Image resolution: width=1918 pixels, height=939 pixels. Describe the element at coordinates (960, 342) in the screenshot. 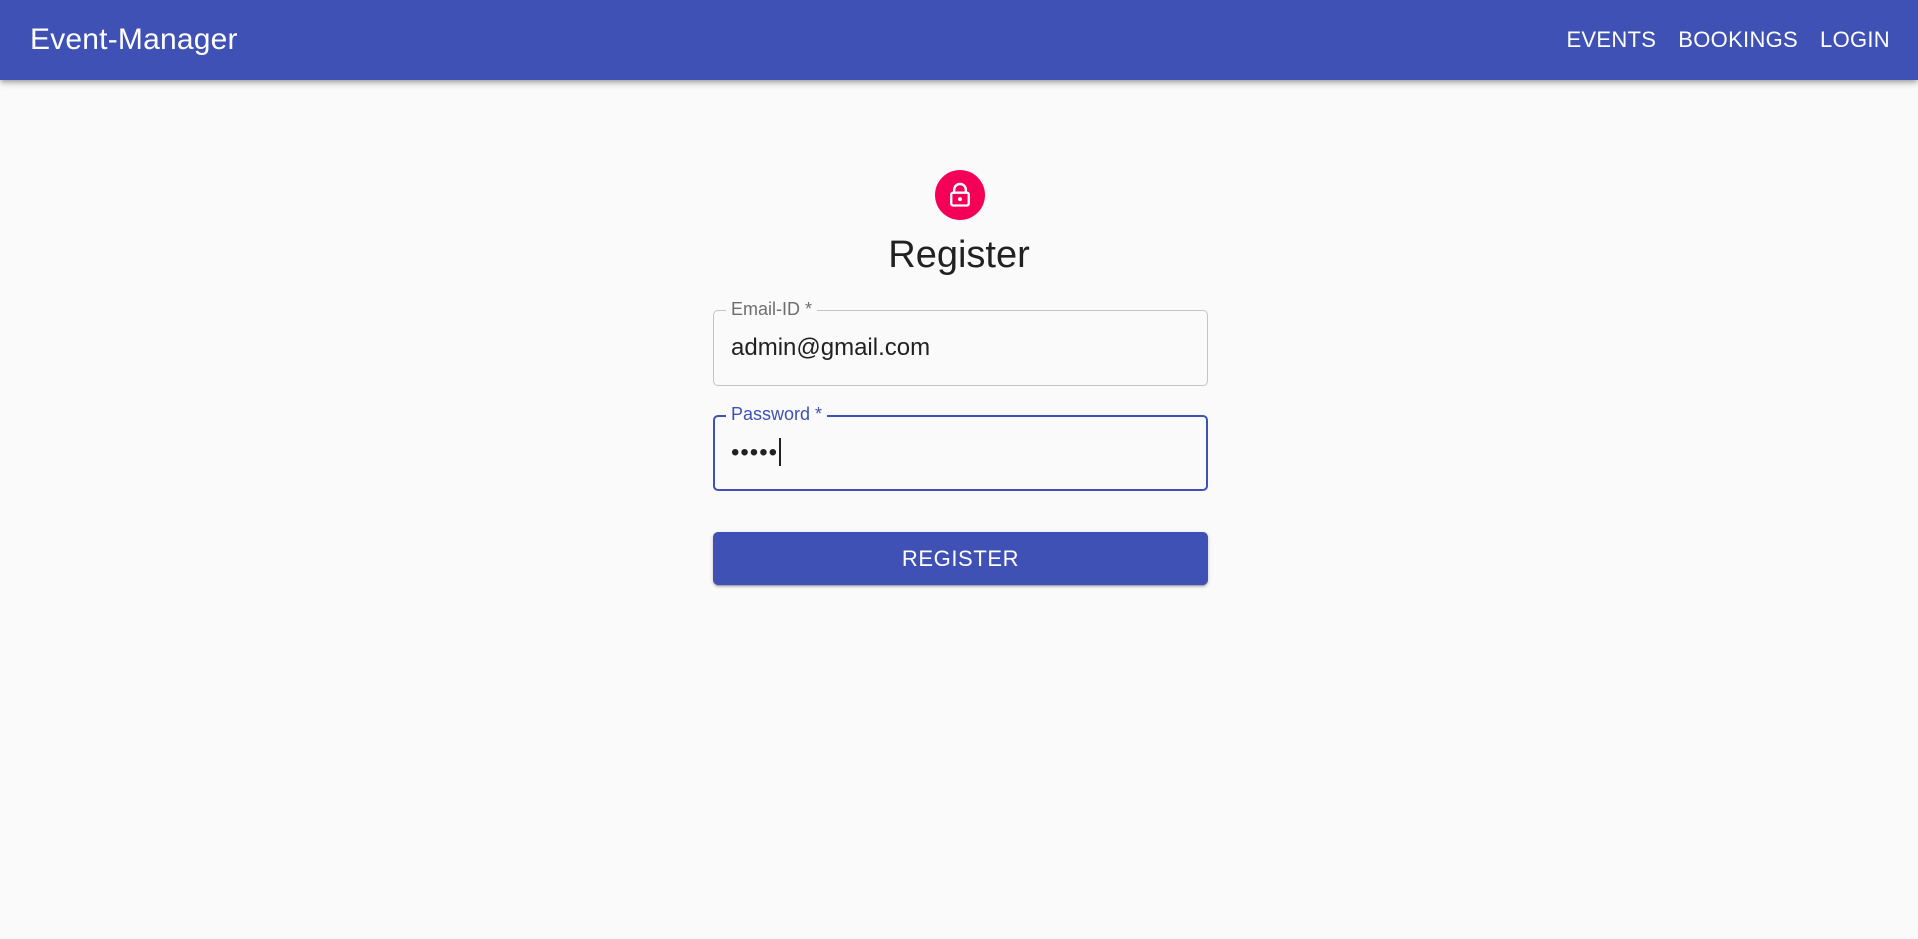

I see `email-field: Email-ID * admin@gmail.com` at that location.